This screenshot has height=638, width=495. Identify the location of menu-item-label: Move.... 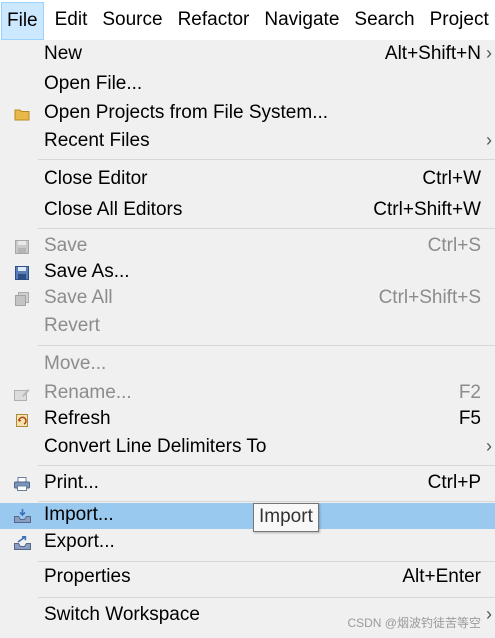
(75, 363).